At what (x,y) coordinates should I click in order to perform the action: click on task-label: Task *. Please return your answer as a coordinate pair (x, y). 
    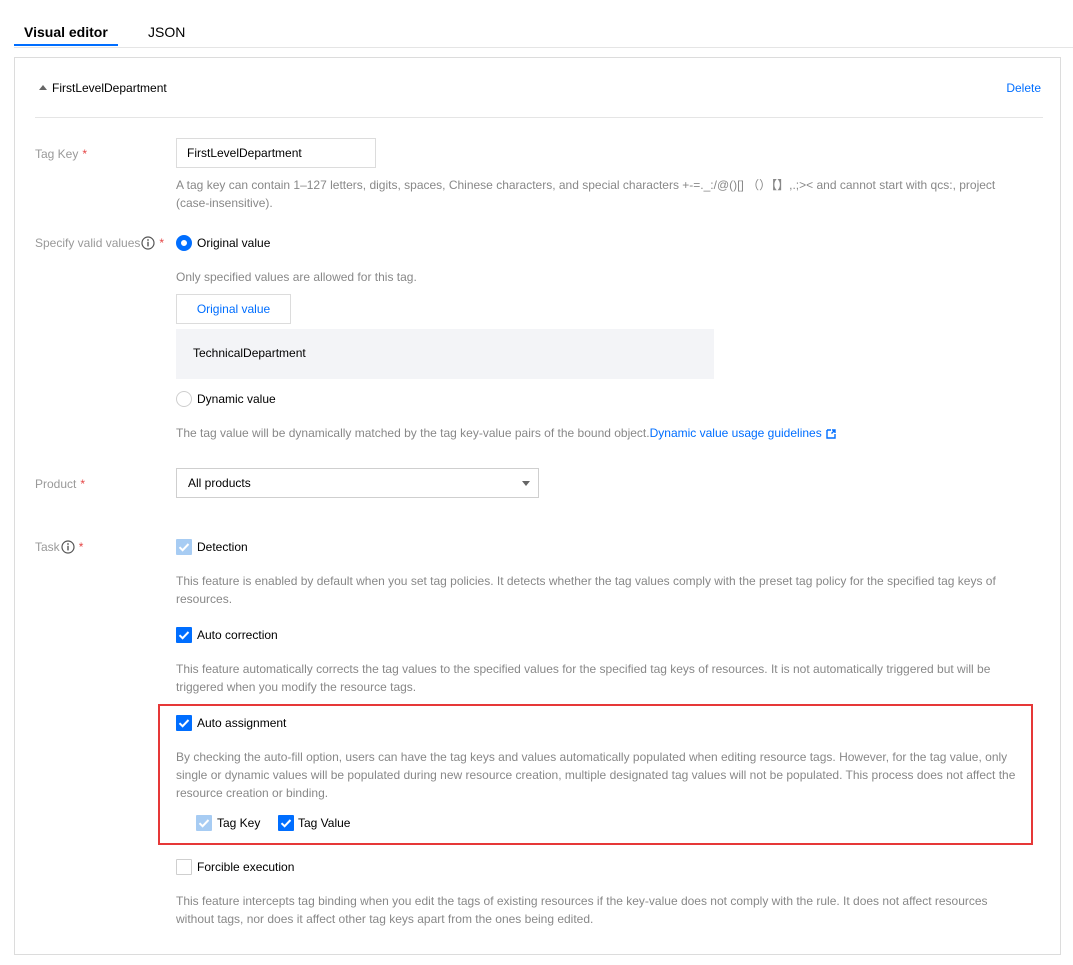
    Looking at the image, I should click on (59, 548).